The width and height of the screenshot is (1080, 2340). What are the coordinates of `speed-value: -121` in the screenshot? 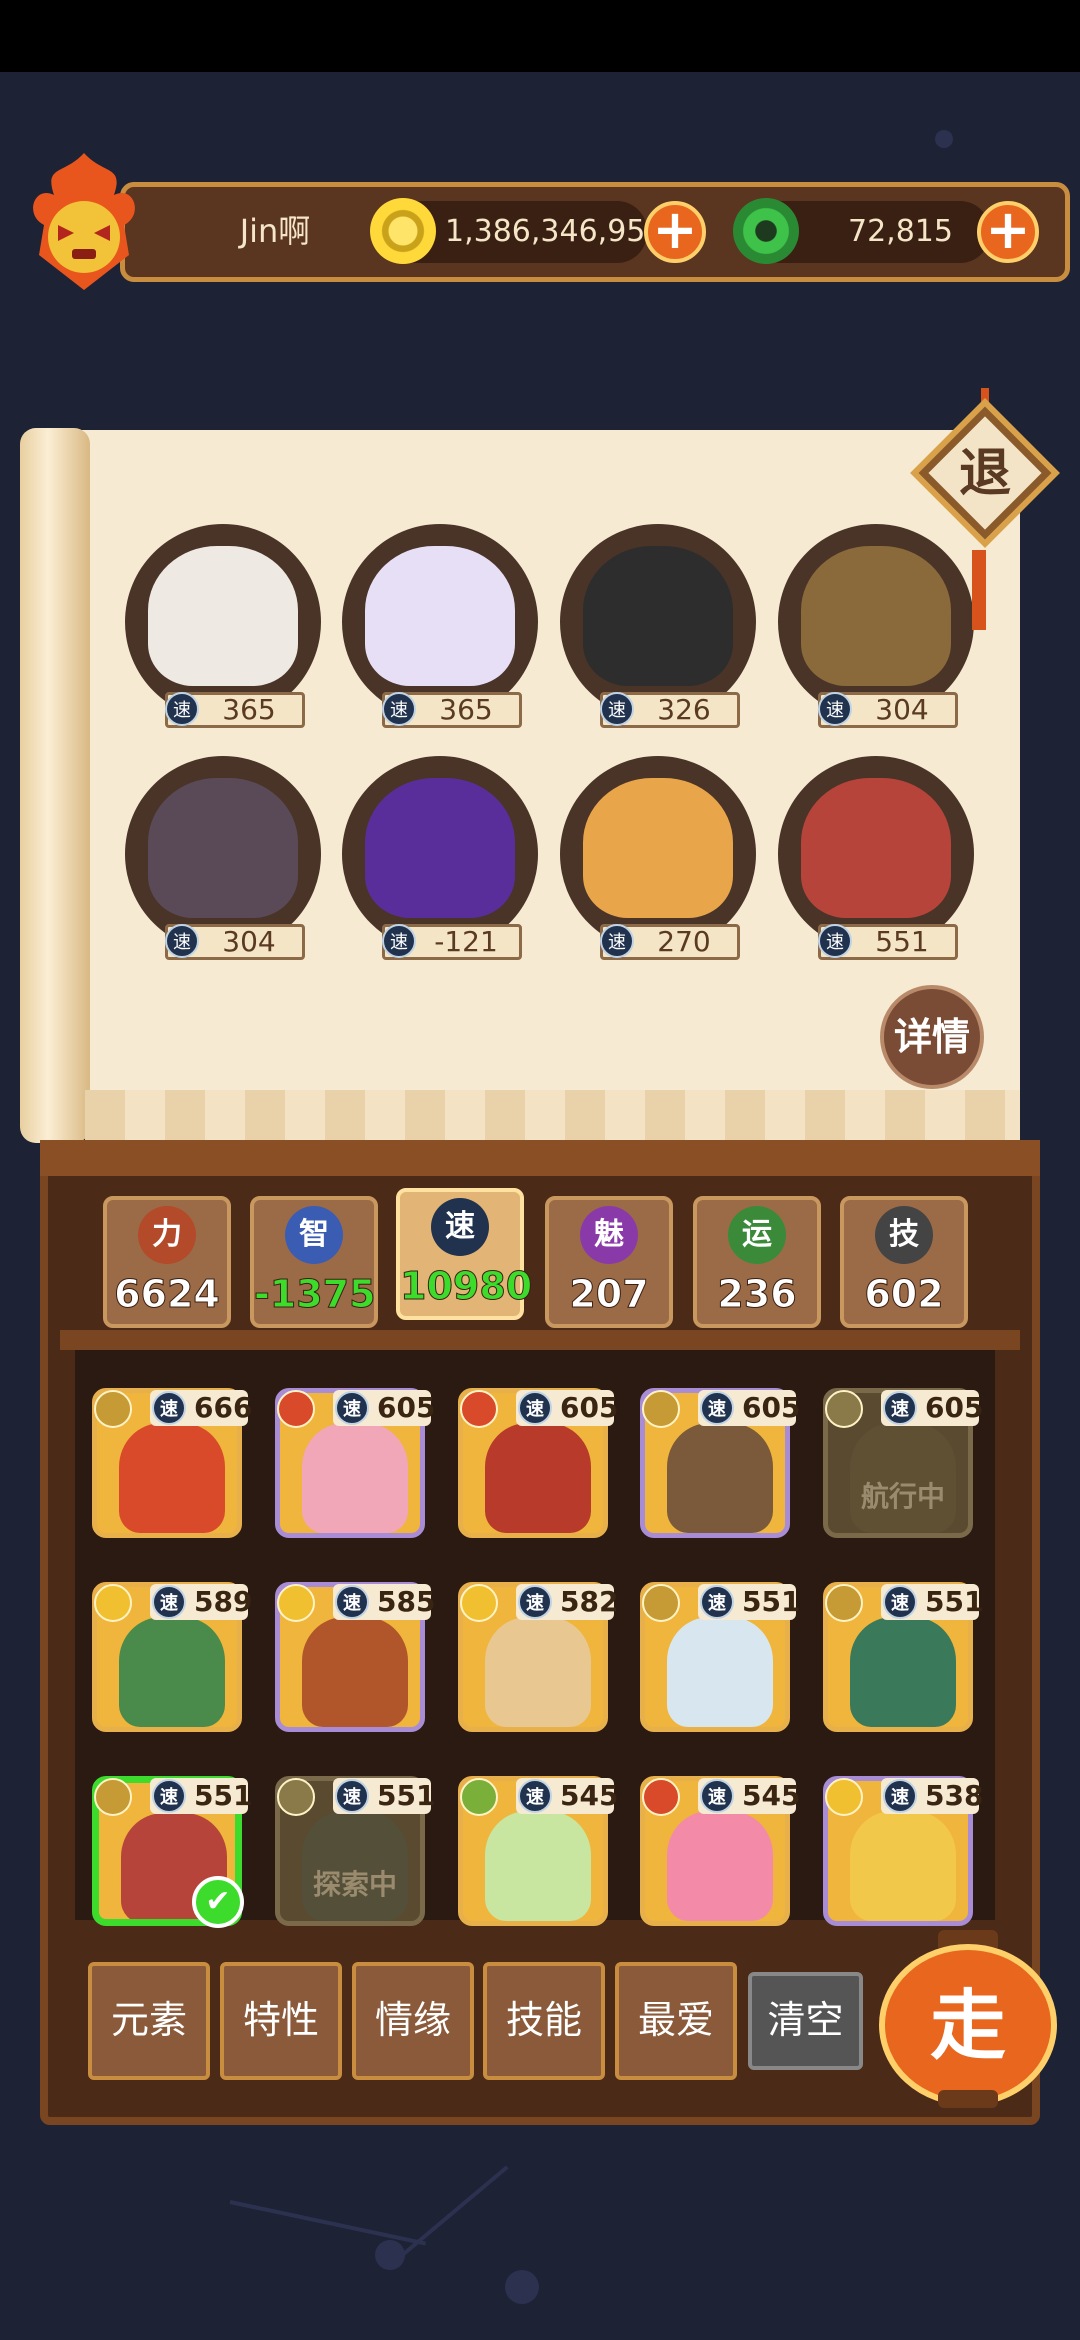 It's located at (466, 941).